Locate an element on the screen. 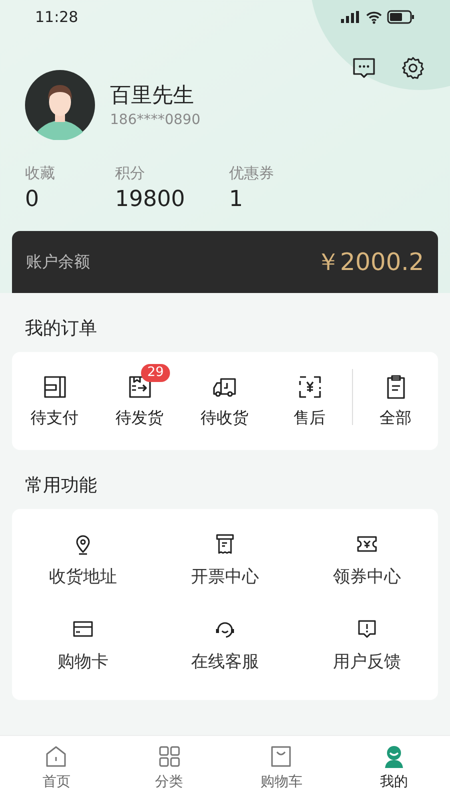  avatar-silhouette is located at coordinates (60, 105).